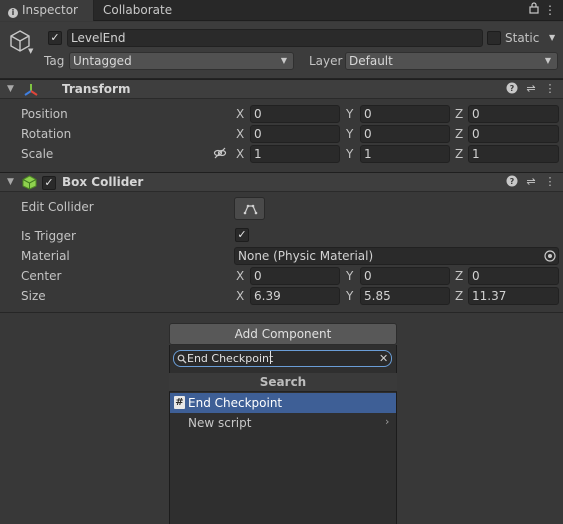  I want to click on layer-dropdown: Default ▼, so click(451, 61).